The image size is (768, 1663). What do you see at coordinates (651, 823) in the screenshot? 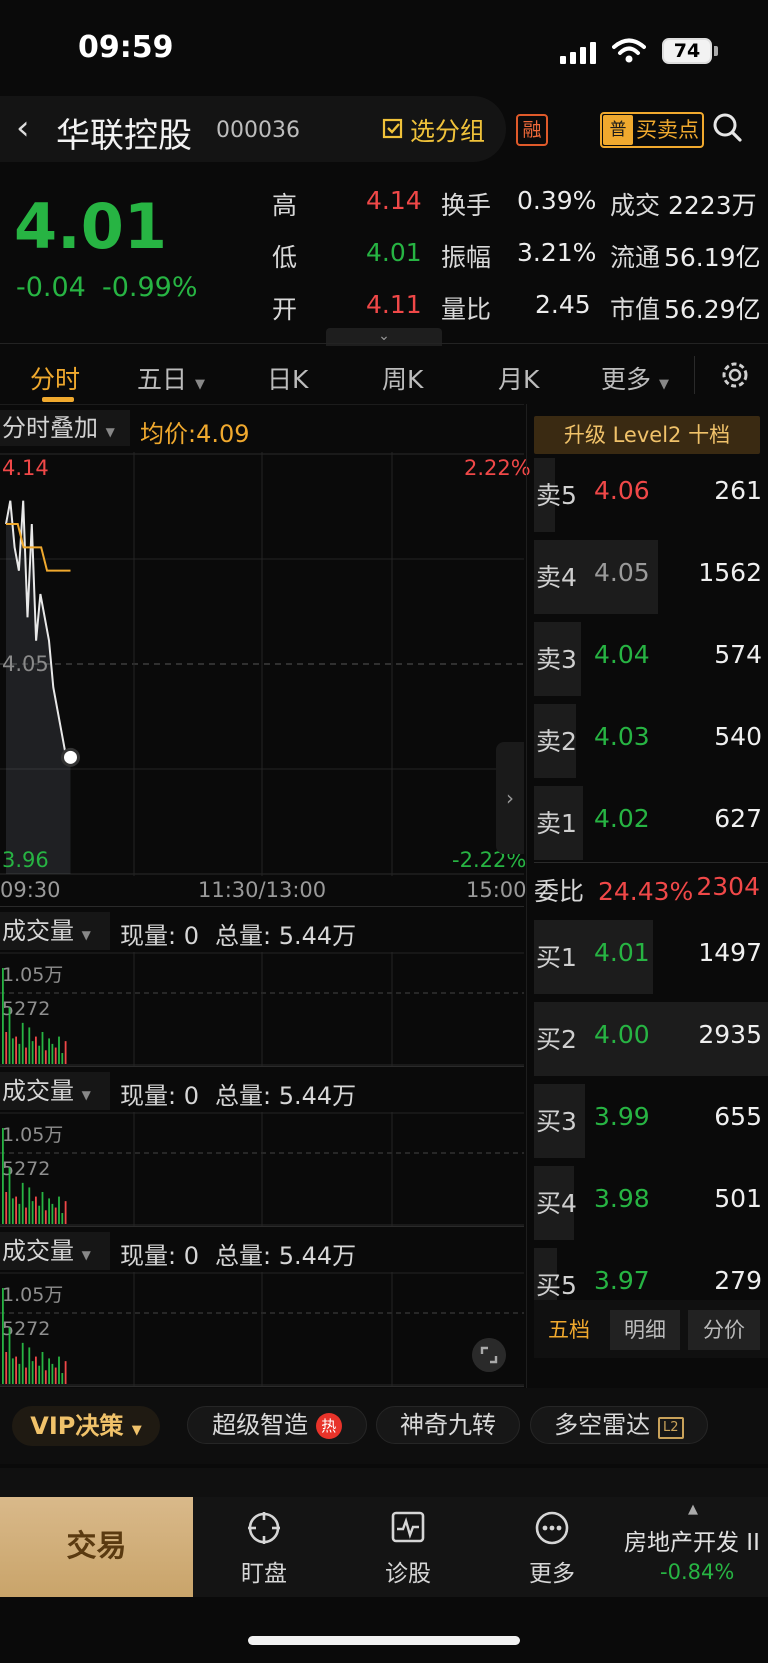
I see `ask-row: 卖1 4.02 627` at bounding box center [651, 823].